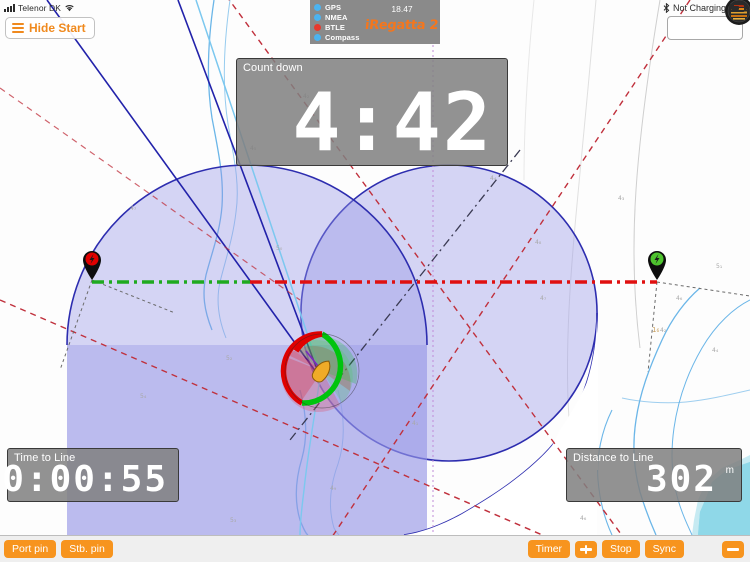 Image resolution: width=750 pixels, height=562 pixels. What do you see at coordinates (317, 27) in the screenshot?
I see `btle-status-dot` at bounding box center [317, 27].